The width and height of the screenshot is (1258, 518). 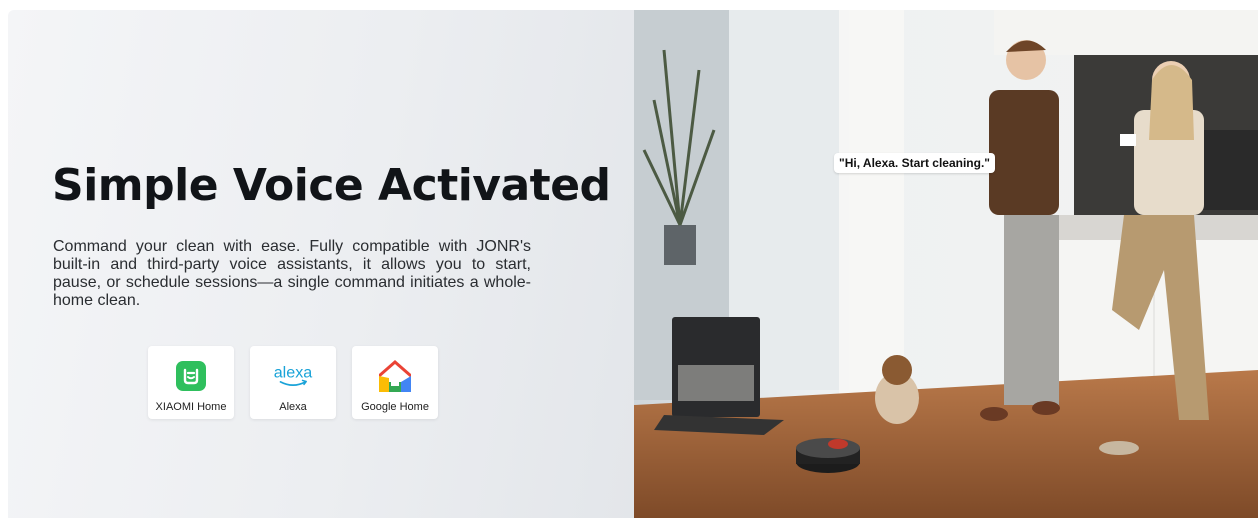 I want to click on section-title: Simple Voice Activated, so click(x=331, y=185).